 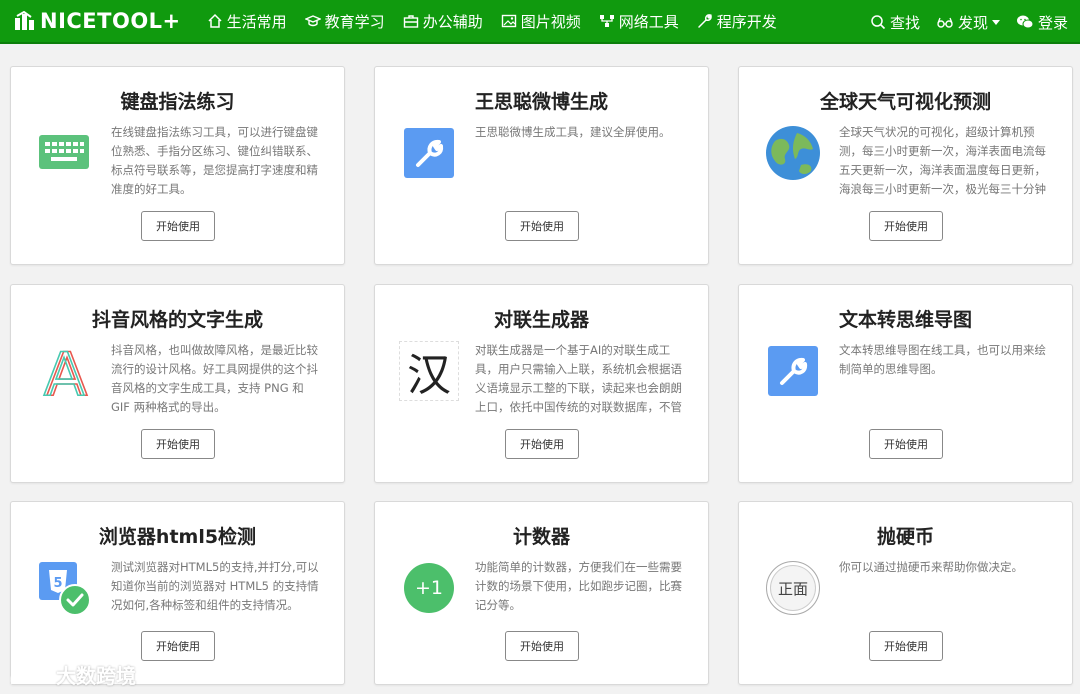 I want to click on han-character-icon: 汉, so click(x=429, y=371).